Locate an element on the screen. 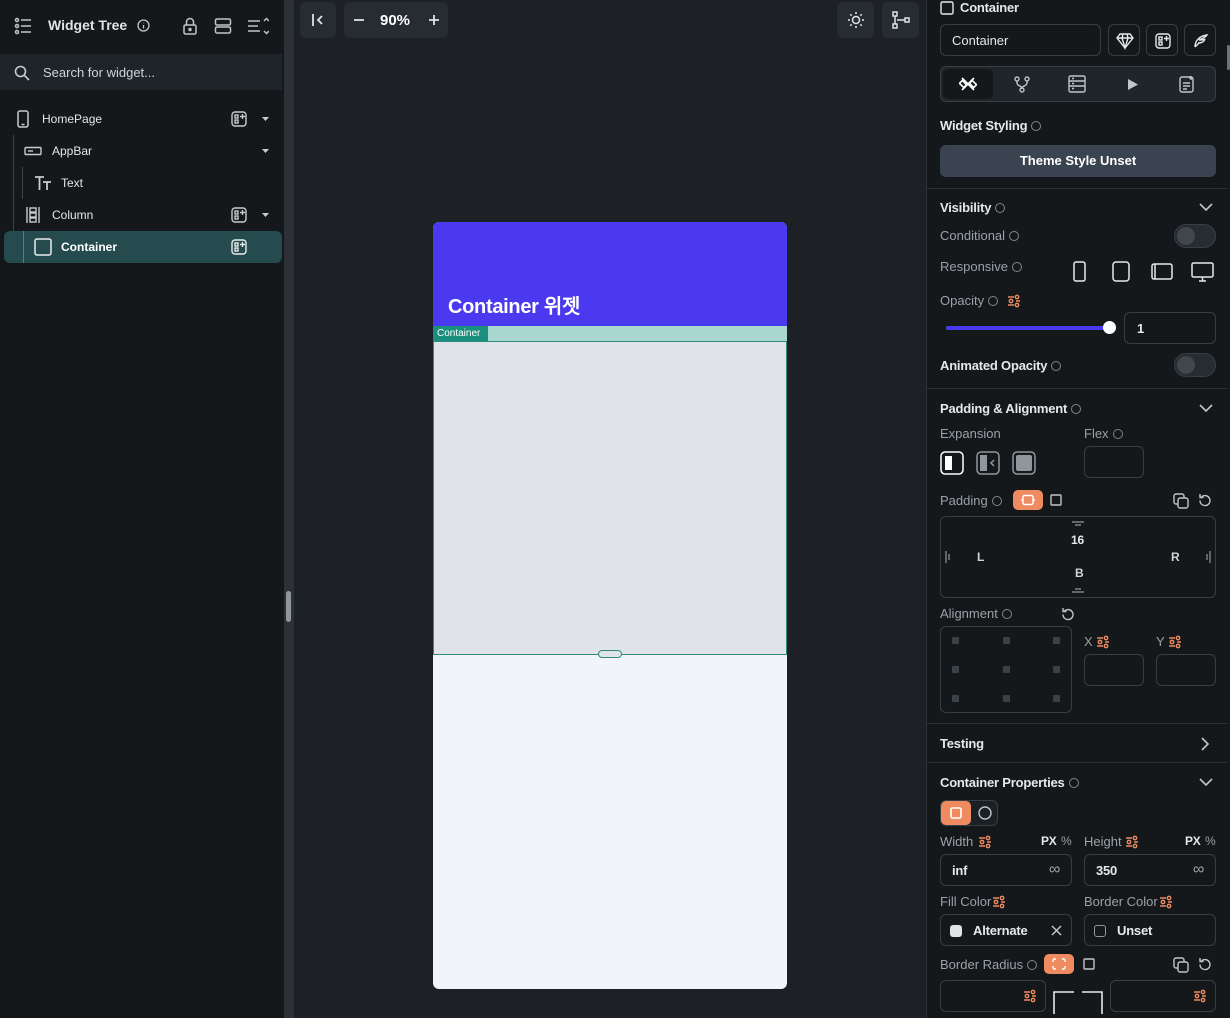 Image resolution: width=1230 pixels, height=1018 pixels. padding-left-handle-icon is located at coordinates (948, 557).